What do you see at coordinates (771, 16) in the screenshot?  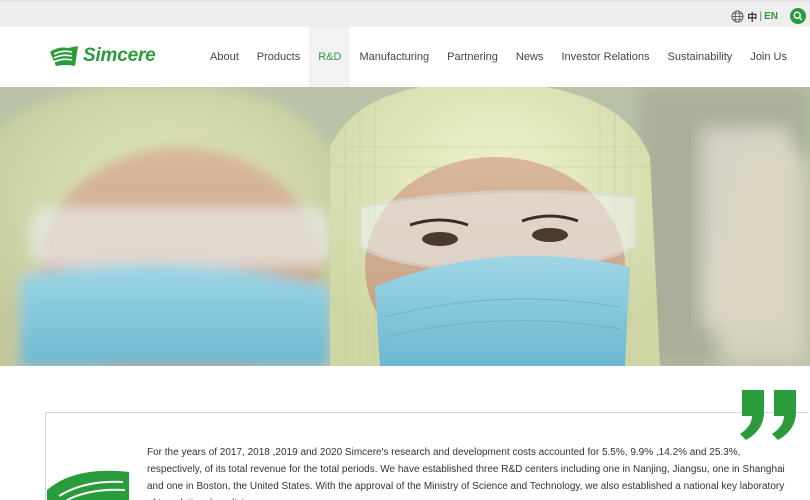 I see `lang-en-link: EN` at bounding box center [771, 16].